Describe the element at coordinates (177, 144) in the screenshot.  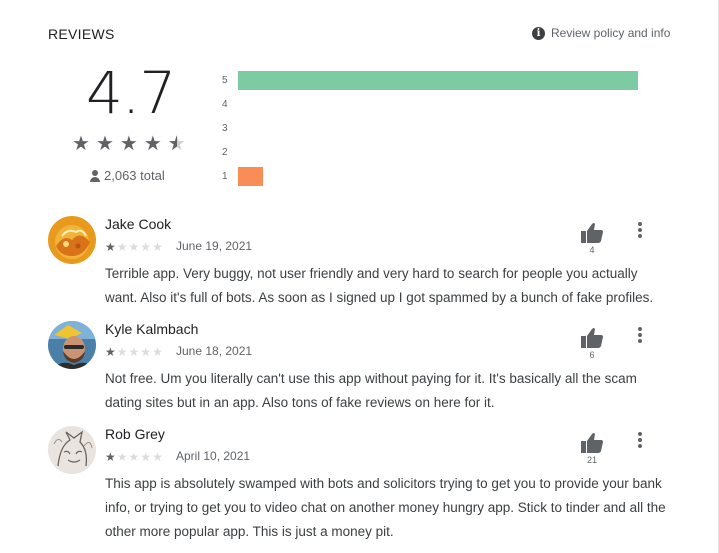
I see `half-star-icon: ★` at that location.